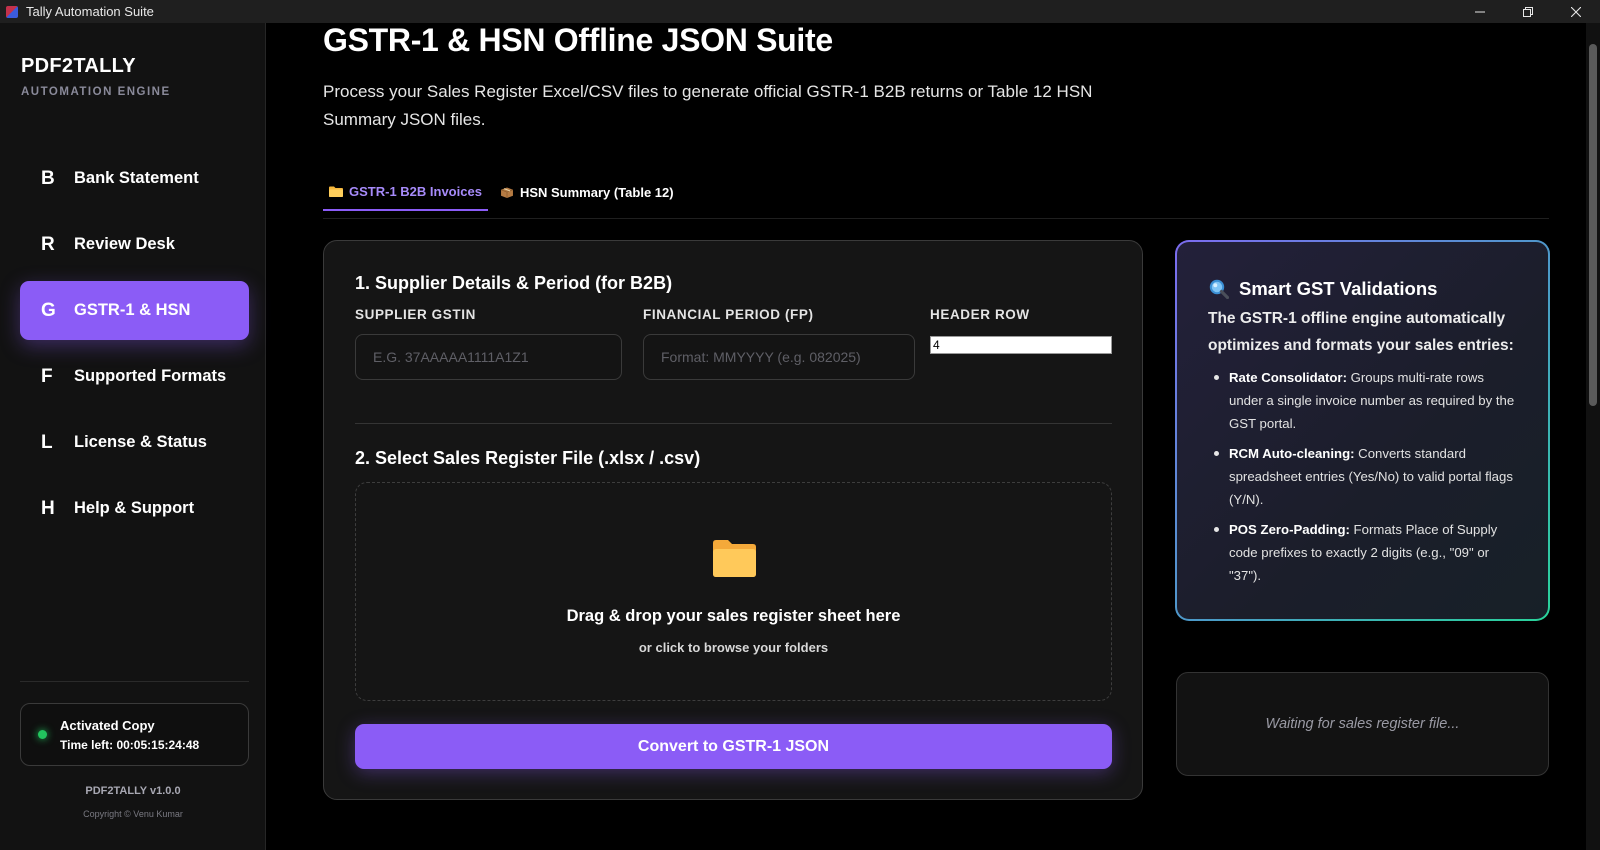 The width and height of the screenshot is (1600, 850). What do you see at coordinates (415, 314) in the screenshot?
I see `gstin-label: SUPPLIER GSTIN` at bounding box center [415, 314].